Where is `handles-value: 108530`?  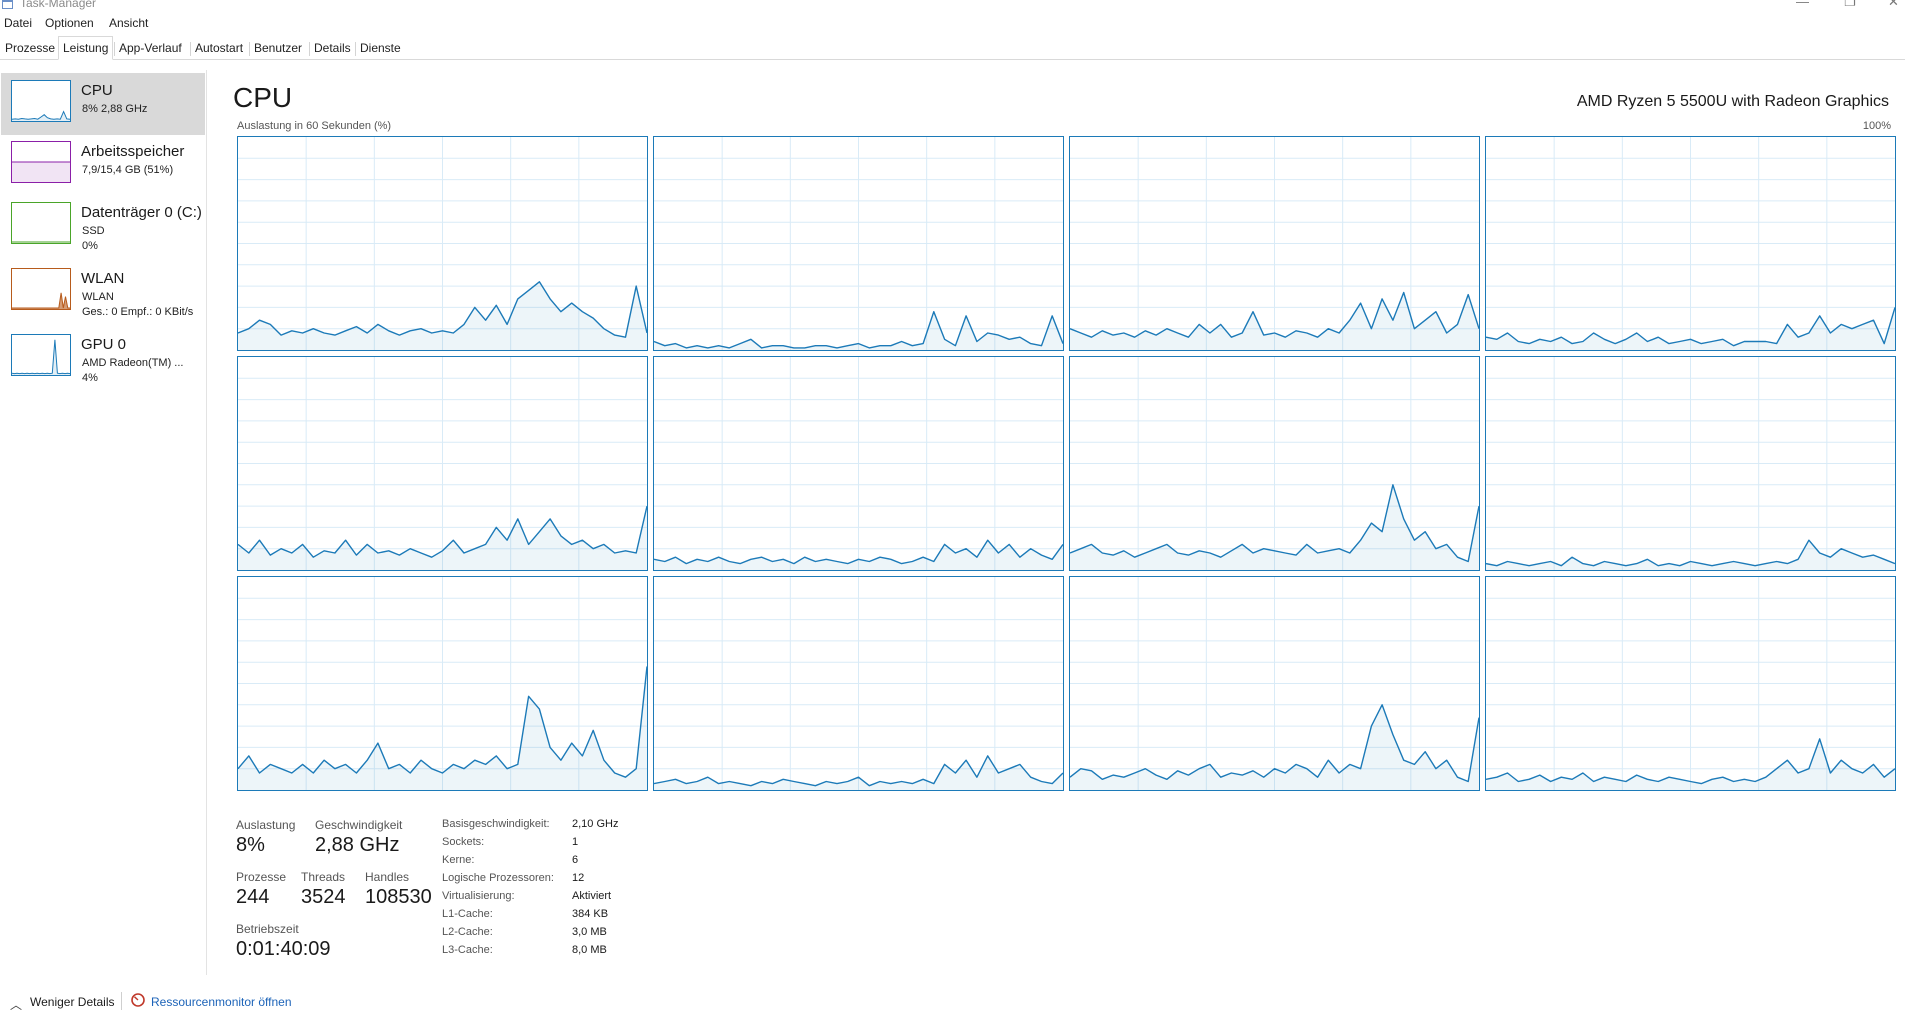 handles-value: 108530 is located at coordinates (398, 897).